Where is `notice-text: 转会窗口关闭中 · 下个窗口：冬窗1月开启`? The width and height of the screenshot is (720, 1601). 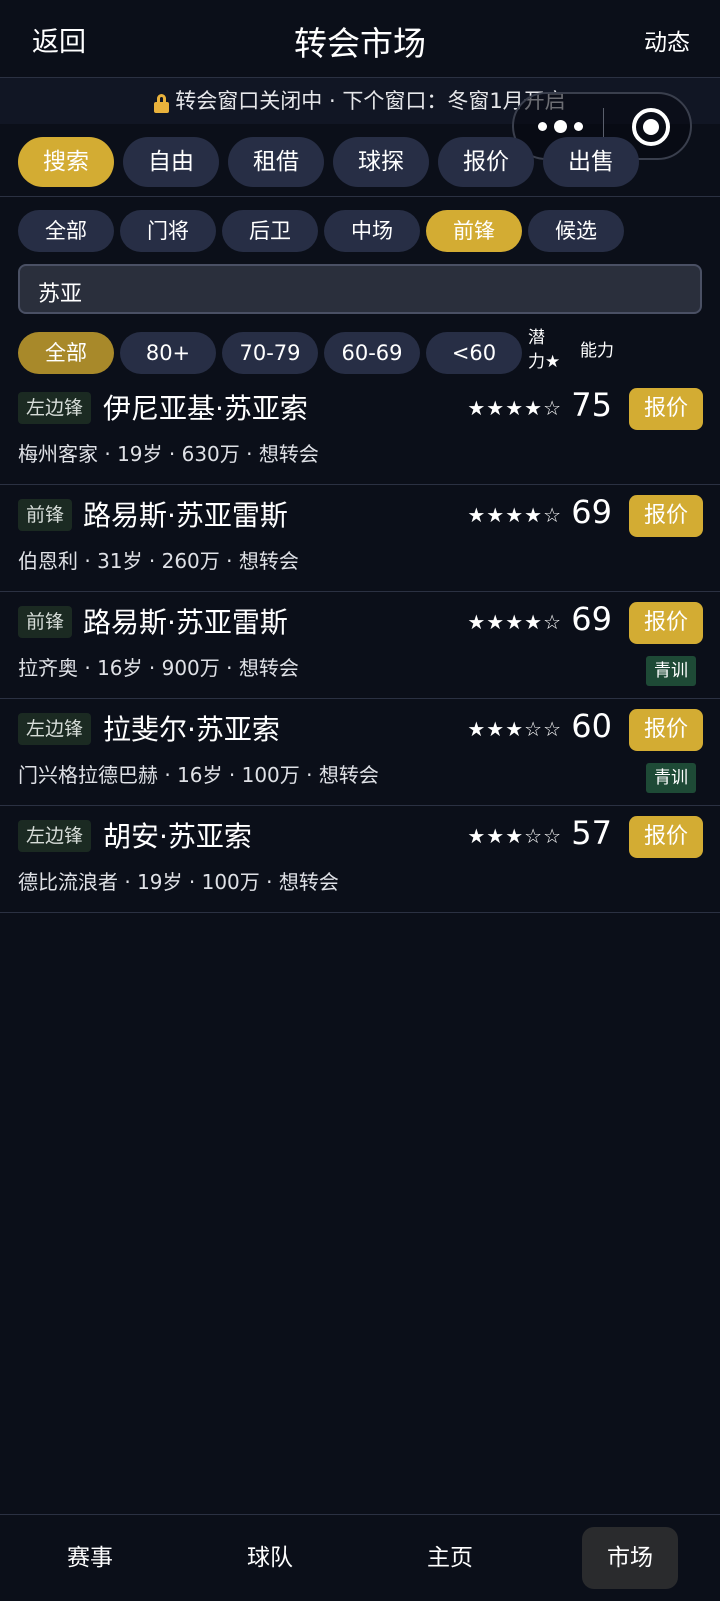
notice-text: 转会窗口关闭中 · 下个窗口：冬窗1月开启 is located at coordinates (370, 101).